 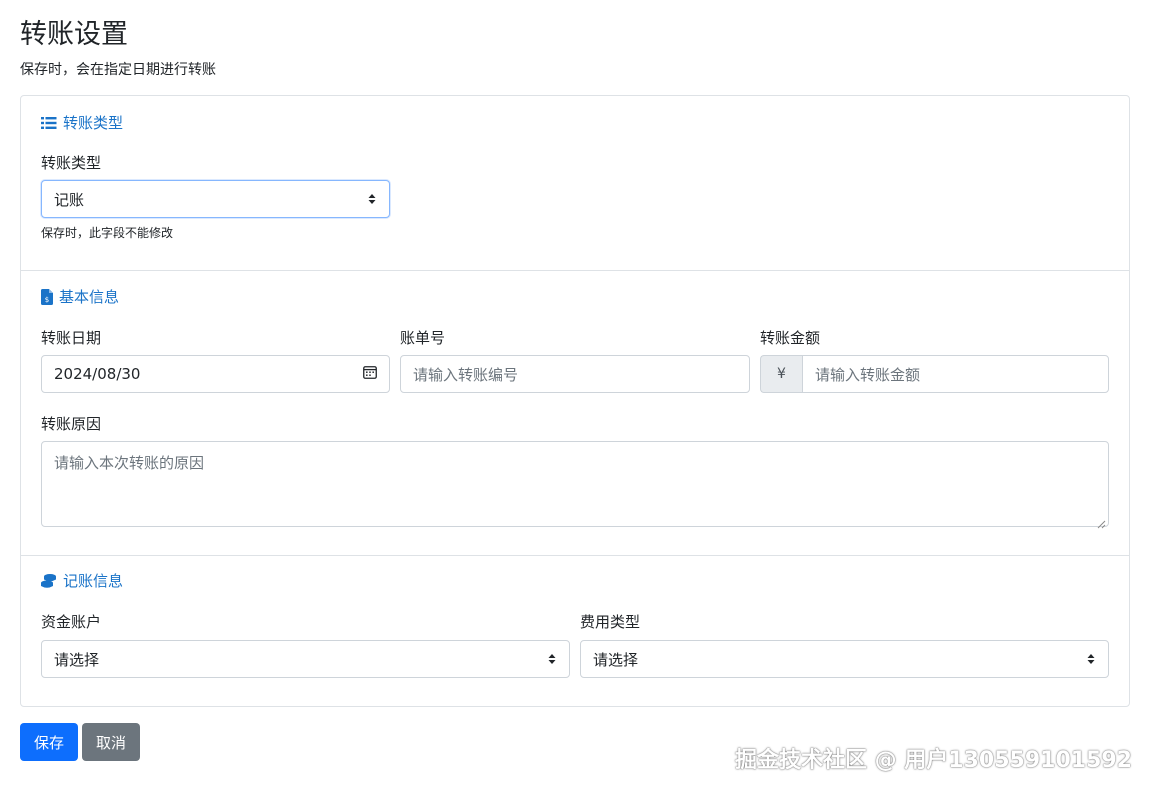 I want to click on transfer-date-label: 转账日期, so click(x=71, y=338).